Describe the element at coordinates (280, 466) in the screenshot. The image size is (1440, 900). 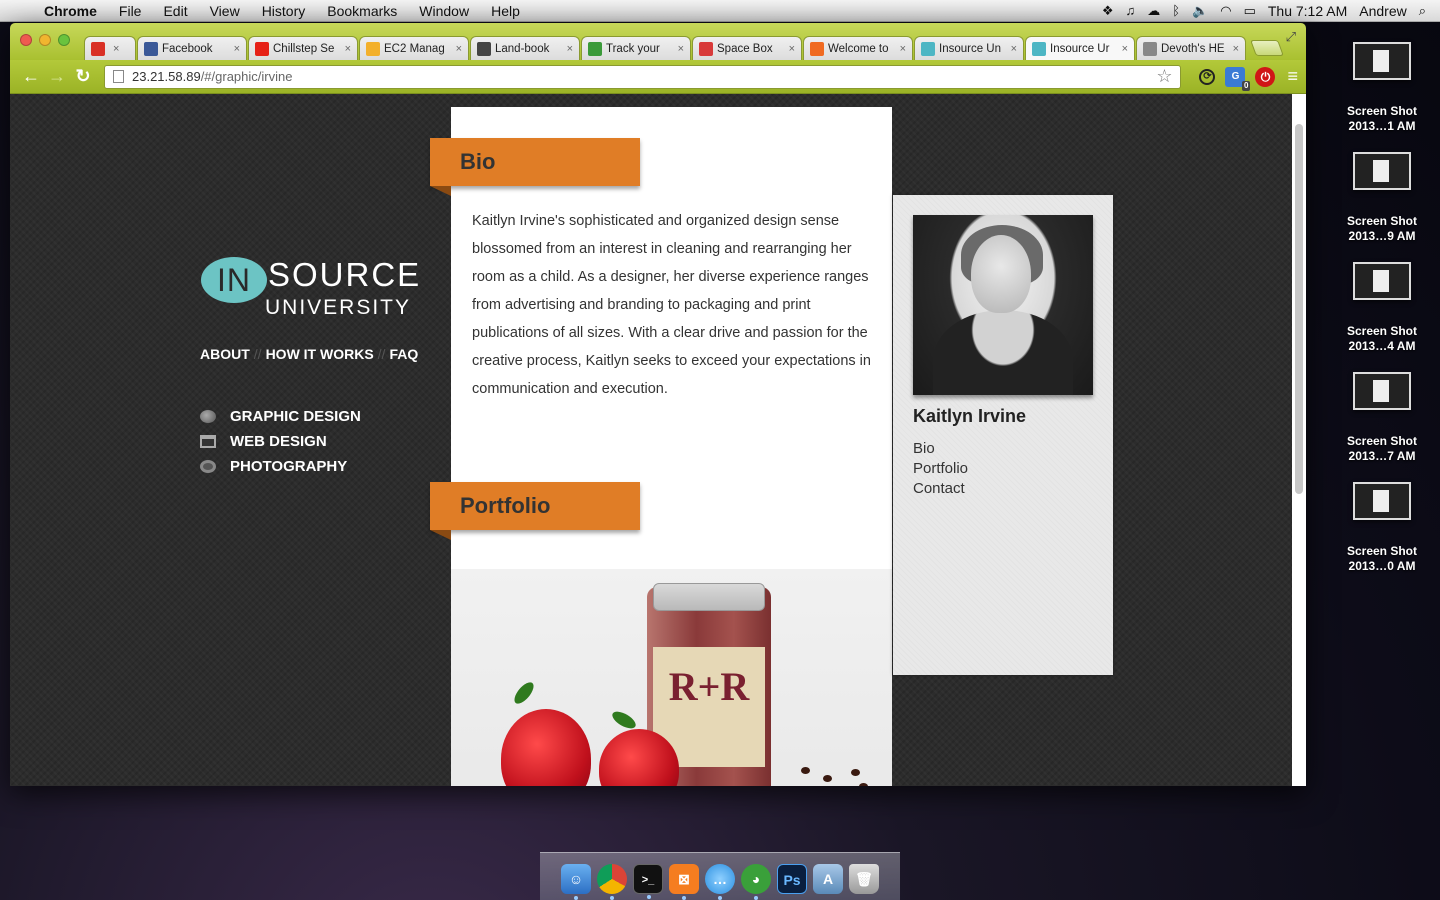
I see `category-photography: PHOTOGRAPHY` at that location.